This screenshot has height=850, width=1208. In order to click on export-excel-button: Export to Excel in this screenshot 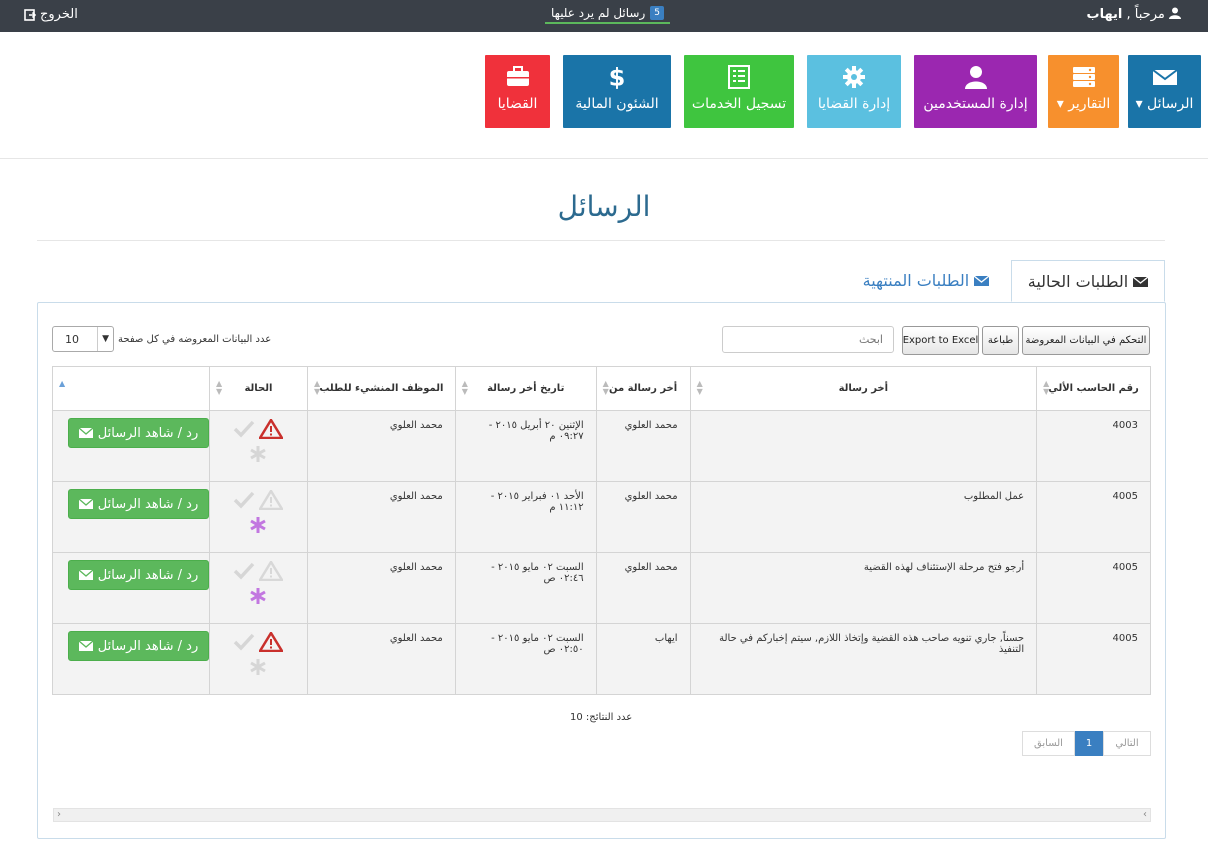, I will do `click(940, 340)`.